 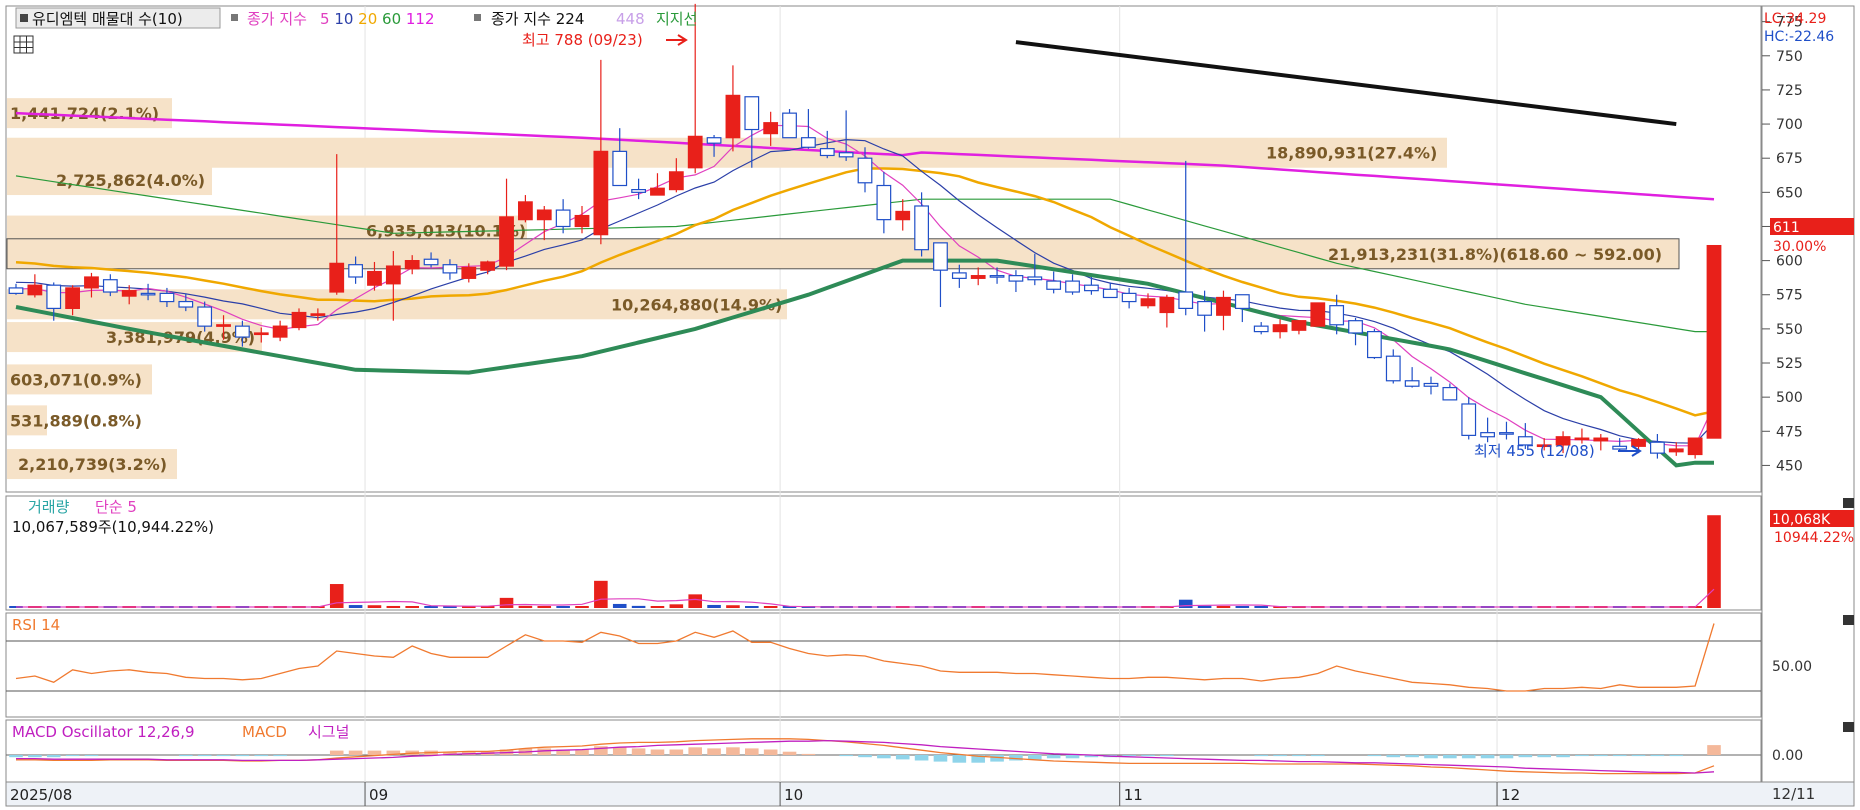 I want to click on price-tick-label: 525, so click(x=1789, y=364).